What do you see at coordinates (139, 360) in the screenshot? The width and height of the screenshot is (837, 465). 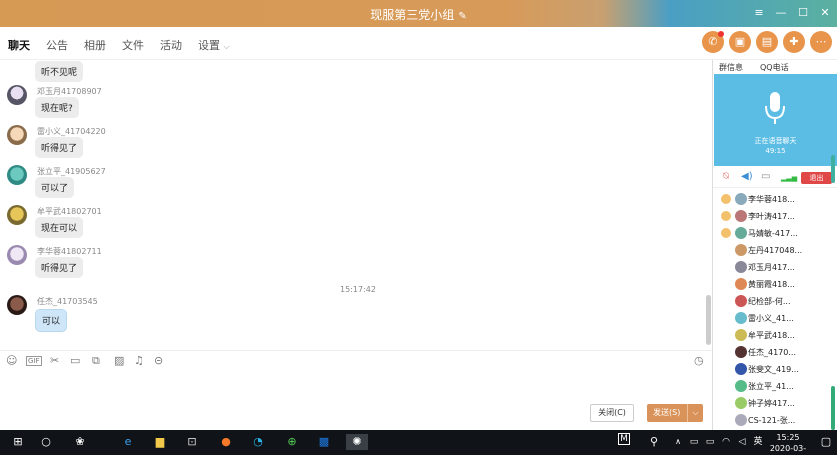 I see `bell-icon: ♫` at bounding box center [139, 360].